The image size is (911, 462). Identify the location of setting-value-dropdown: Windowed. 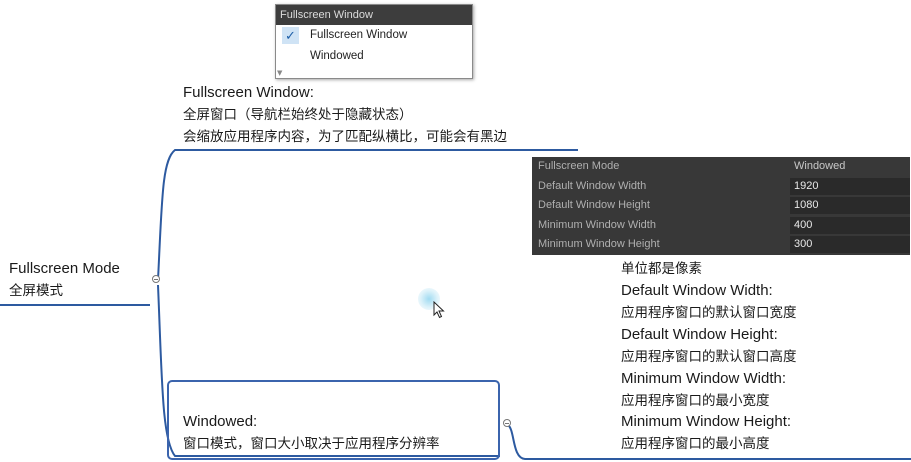
(850, 166).